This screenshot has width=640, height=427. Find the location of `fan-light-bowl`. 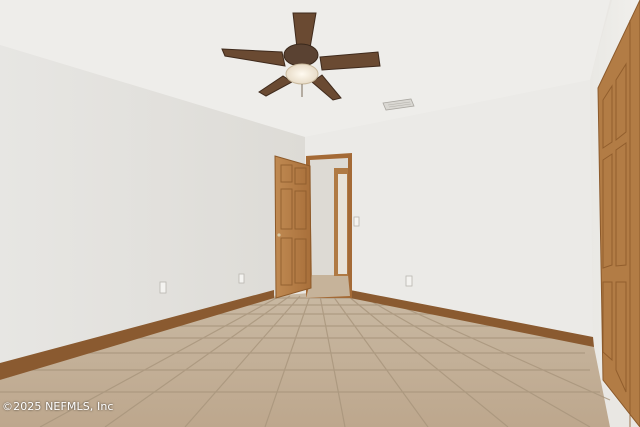

fan-light-bowl is located at coordinates (302, 74).